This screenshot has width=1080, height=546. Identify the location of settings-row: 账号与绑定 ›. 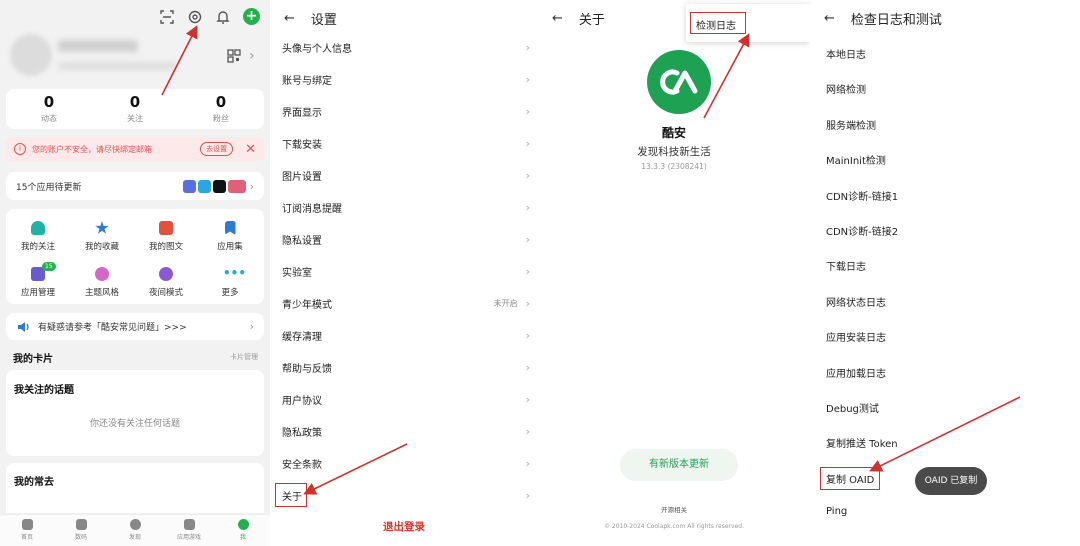
(406, 79).